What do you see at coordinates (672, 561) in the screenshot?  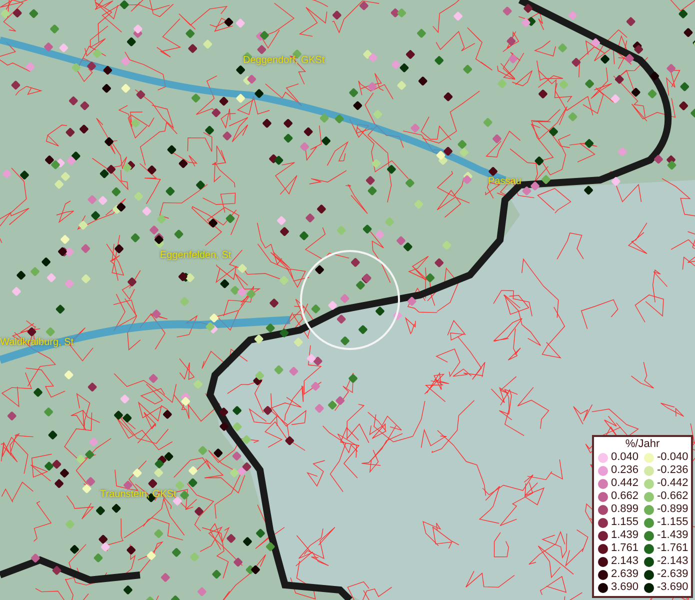 I see `legend-value: -2.143` at bounding box center [672, 561].